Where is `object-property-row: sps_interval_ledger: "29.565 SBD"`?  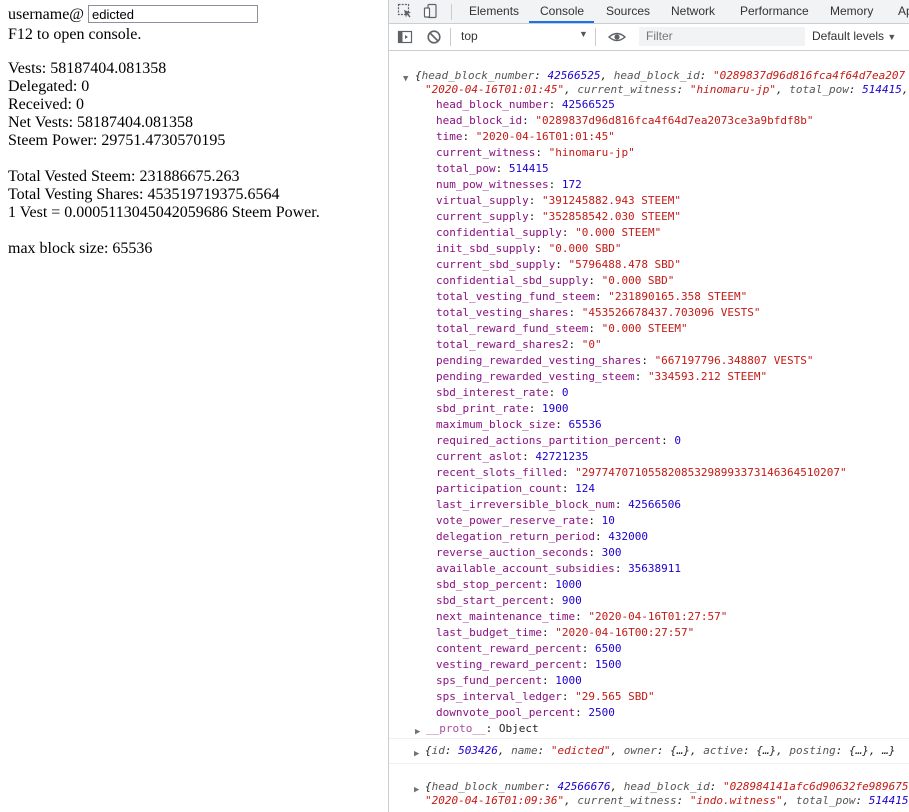 object-property-row: sps_interval_ledger: "29.565 SBD" is located at coordinates (545, 697).